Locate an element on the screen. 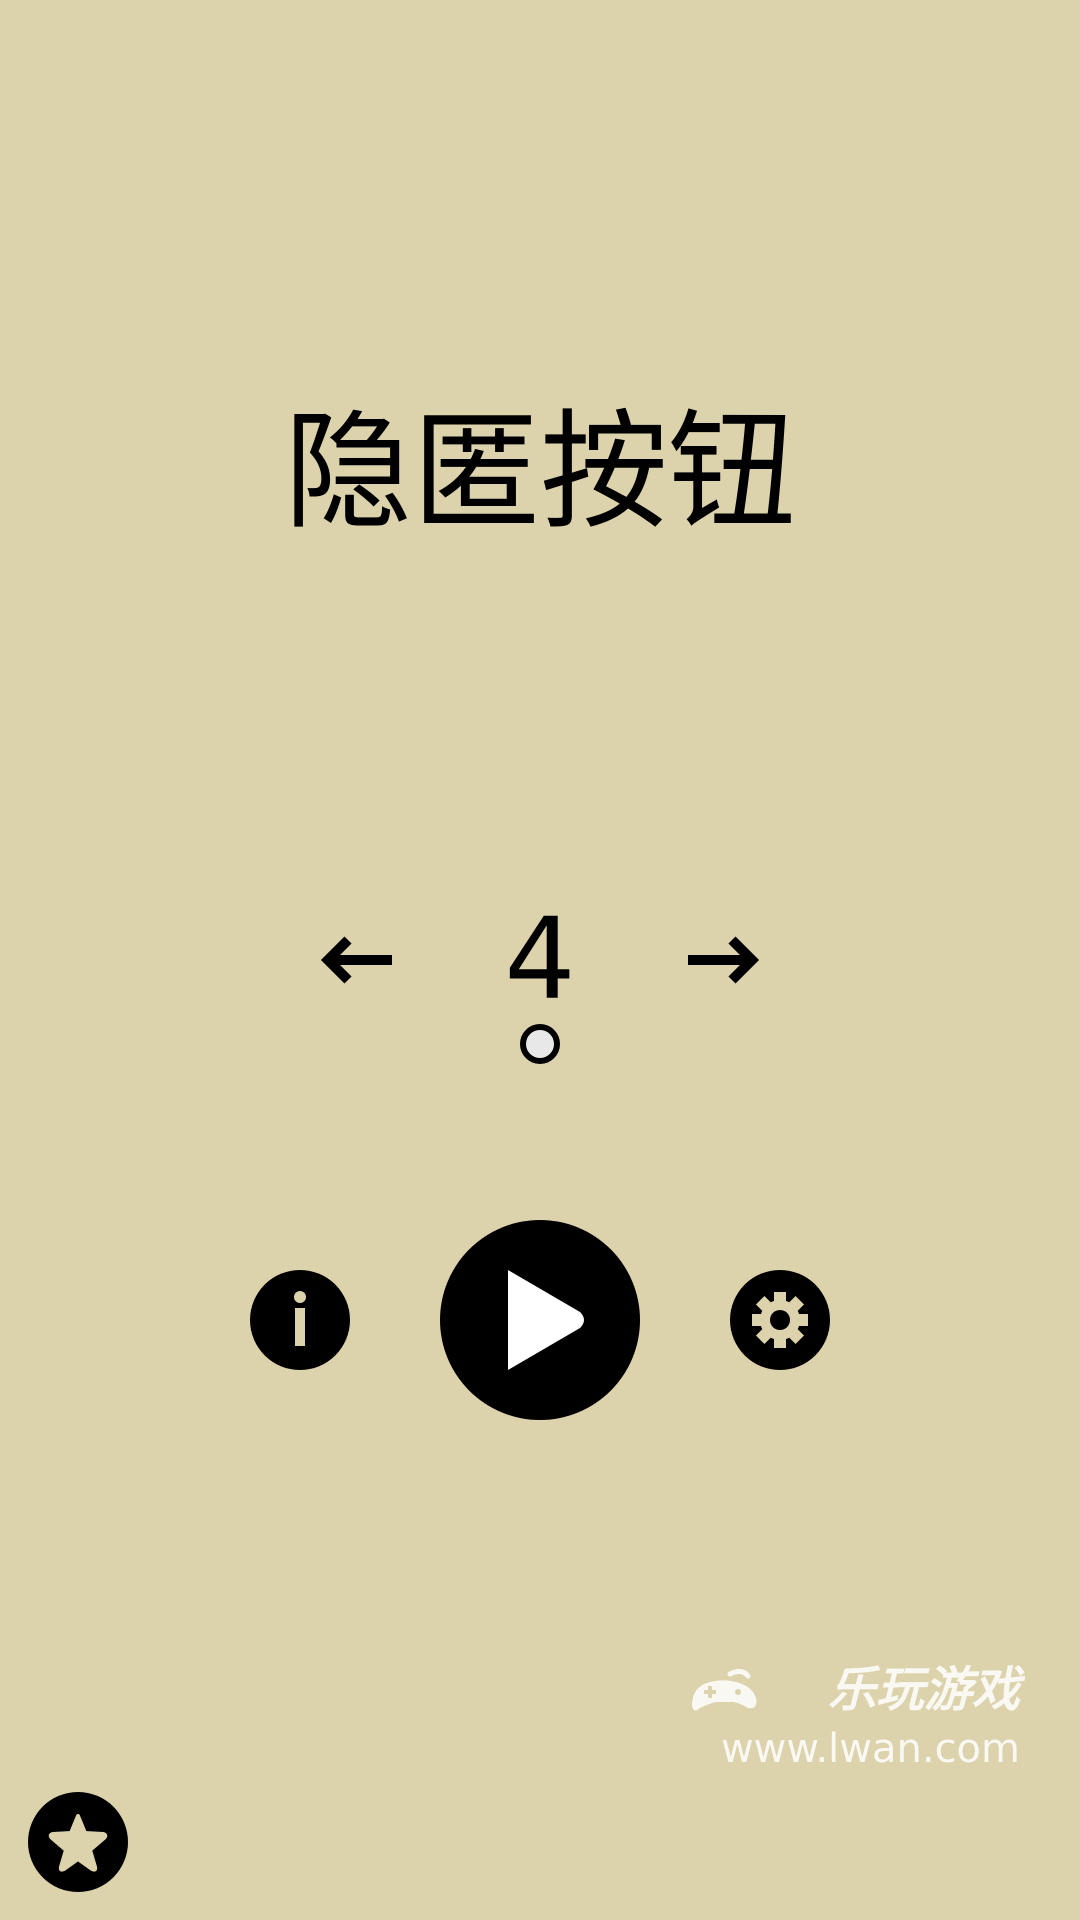 This screenshot has width=1080, height=1920. play-button is located at coordinates (540, 1320).